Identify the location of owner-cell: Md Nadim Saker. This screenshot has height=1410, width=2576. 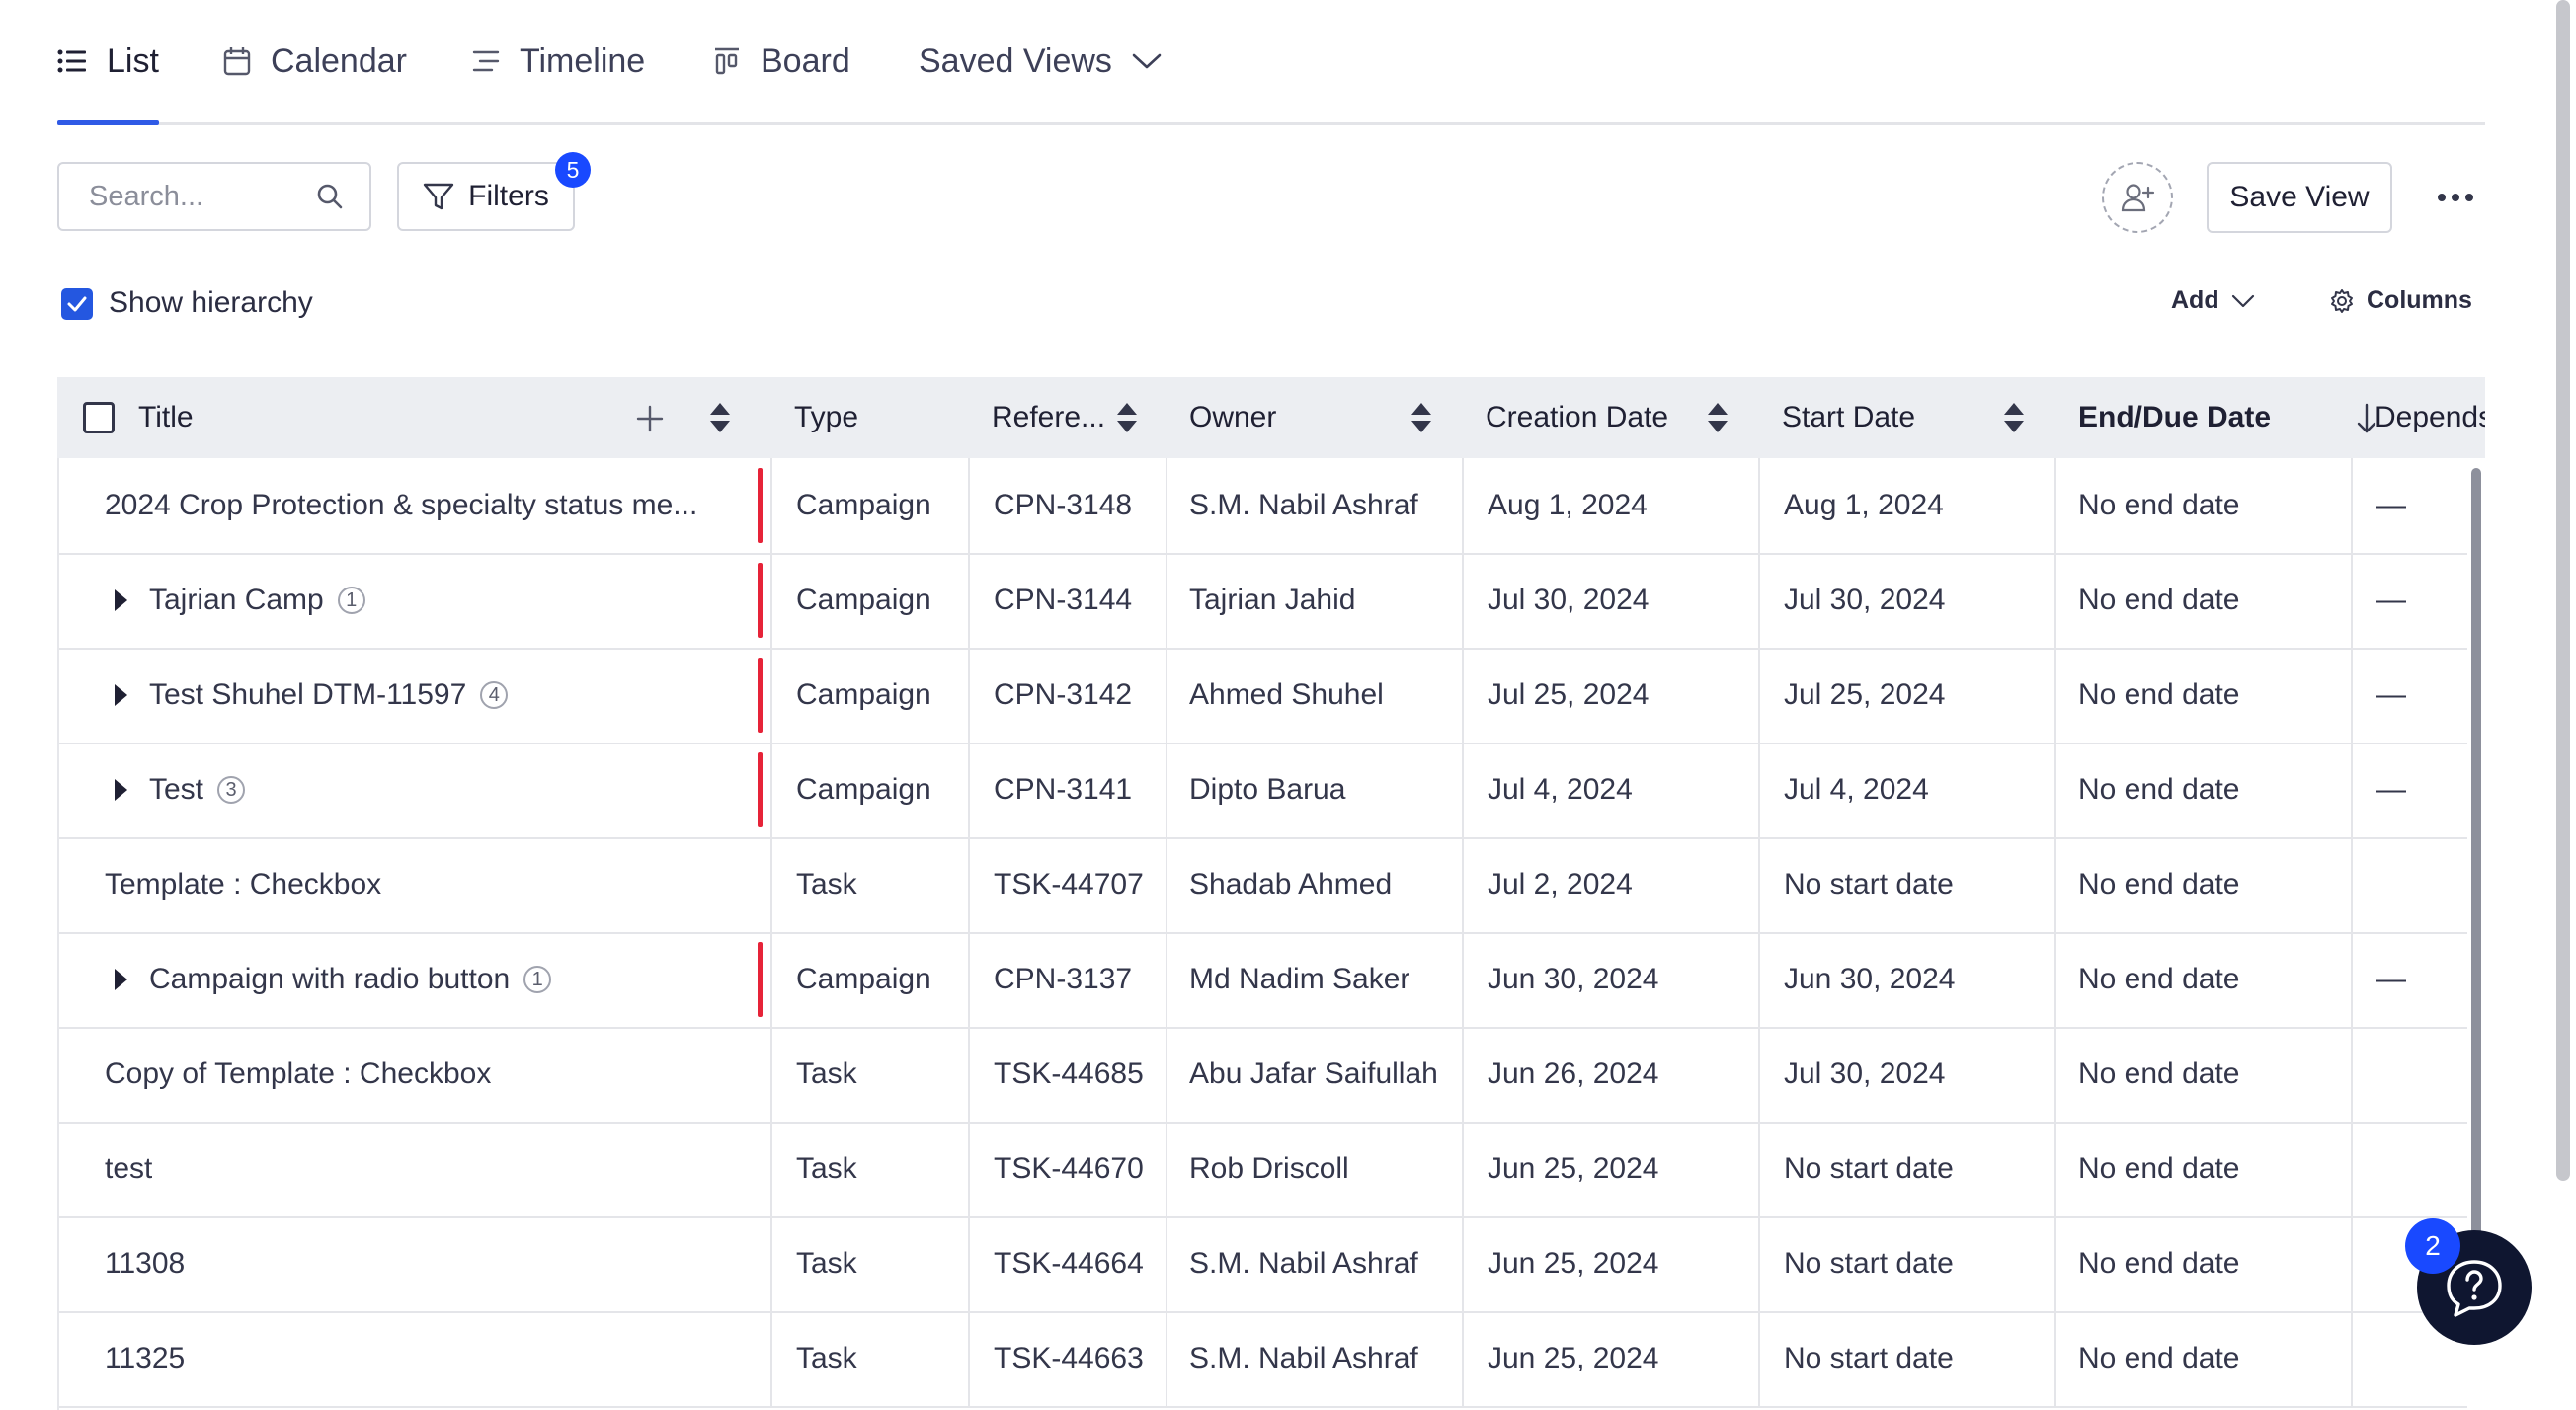
(1299, 979).